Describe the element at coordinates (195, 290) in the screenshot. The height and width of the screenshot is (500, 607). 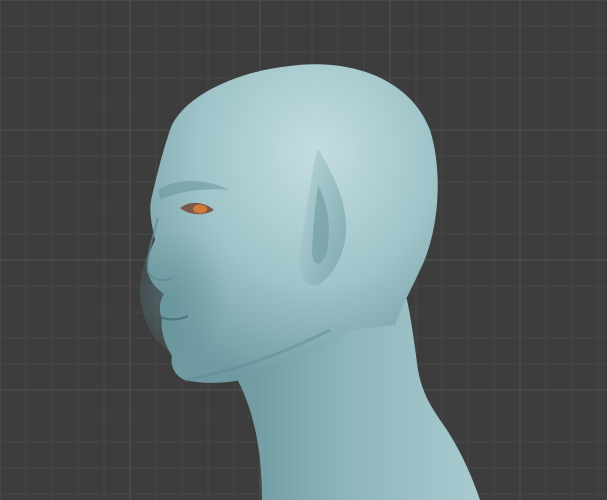
I see `cheek-shadow` at that location.